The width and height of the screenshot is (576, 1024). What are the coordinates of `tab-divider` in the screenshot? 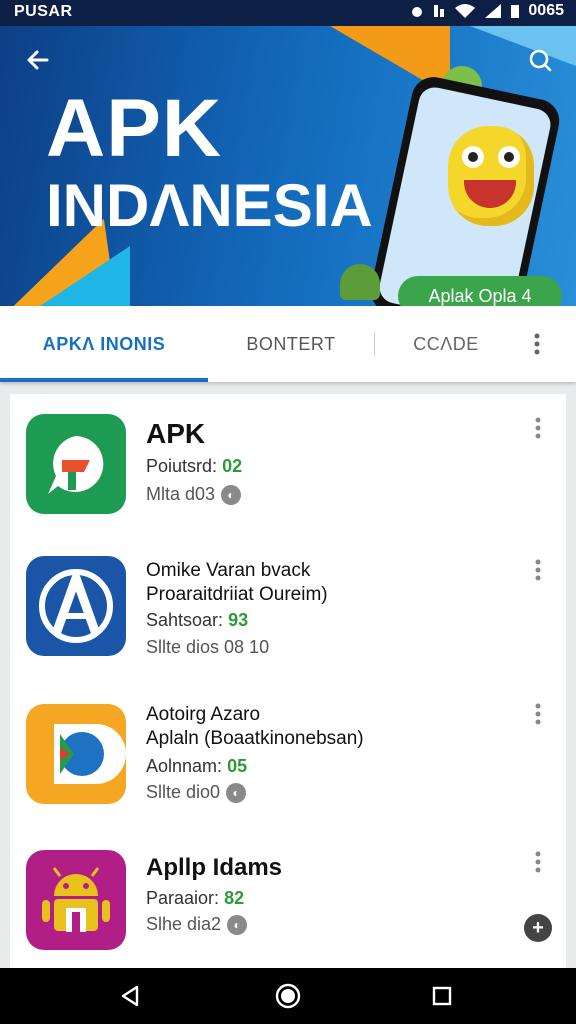 It's located at (374, 344).